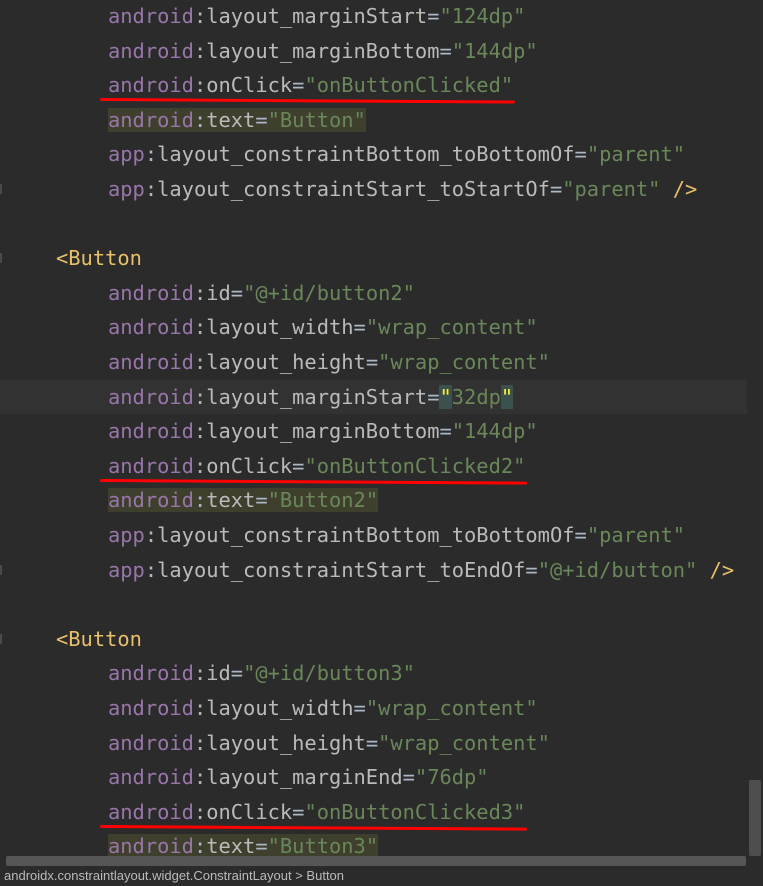 This screenshot has width=763, height=886. What do you see at coordinates (679, 189) in the screenshot?
I see `tag-close: />` at bounding box center [679, 189].